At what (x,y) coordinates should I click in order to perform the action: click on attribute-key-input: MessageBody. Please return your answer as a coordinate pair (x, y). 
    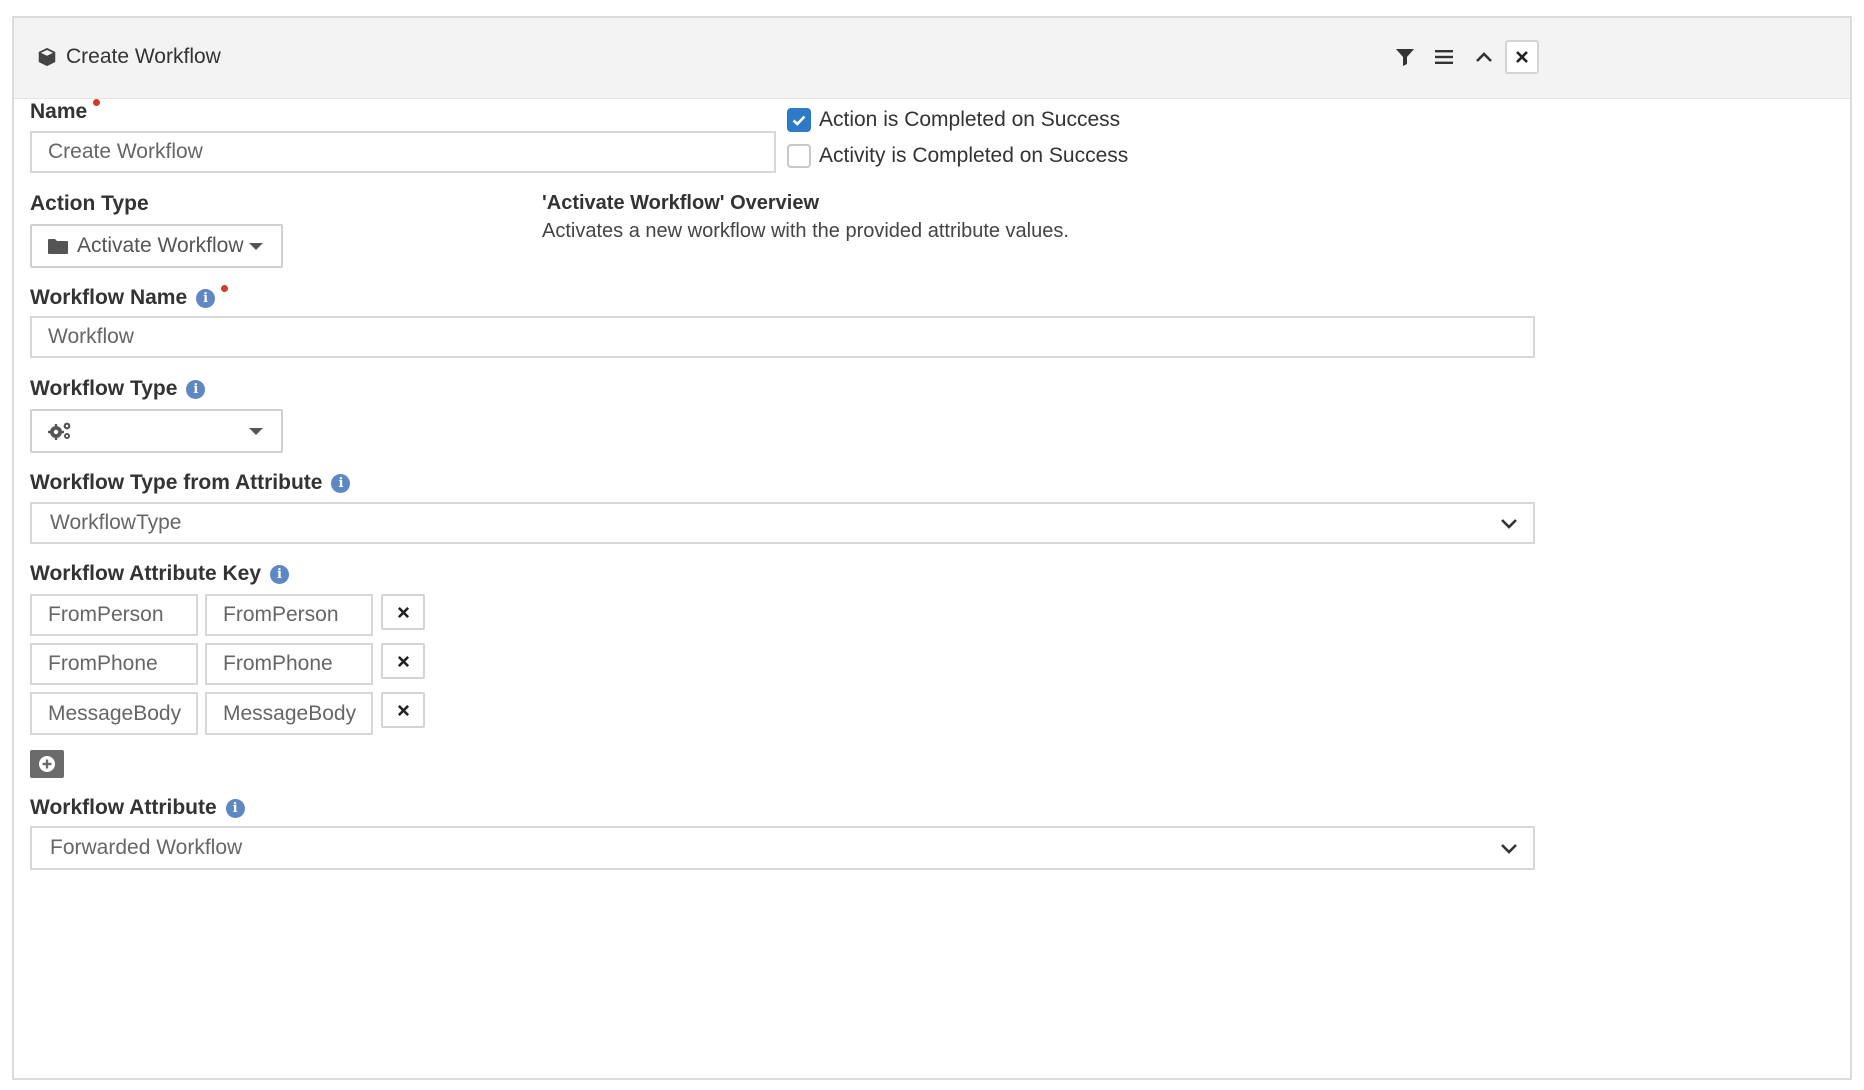
    Looking at the image, I should click on (114, 713).